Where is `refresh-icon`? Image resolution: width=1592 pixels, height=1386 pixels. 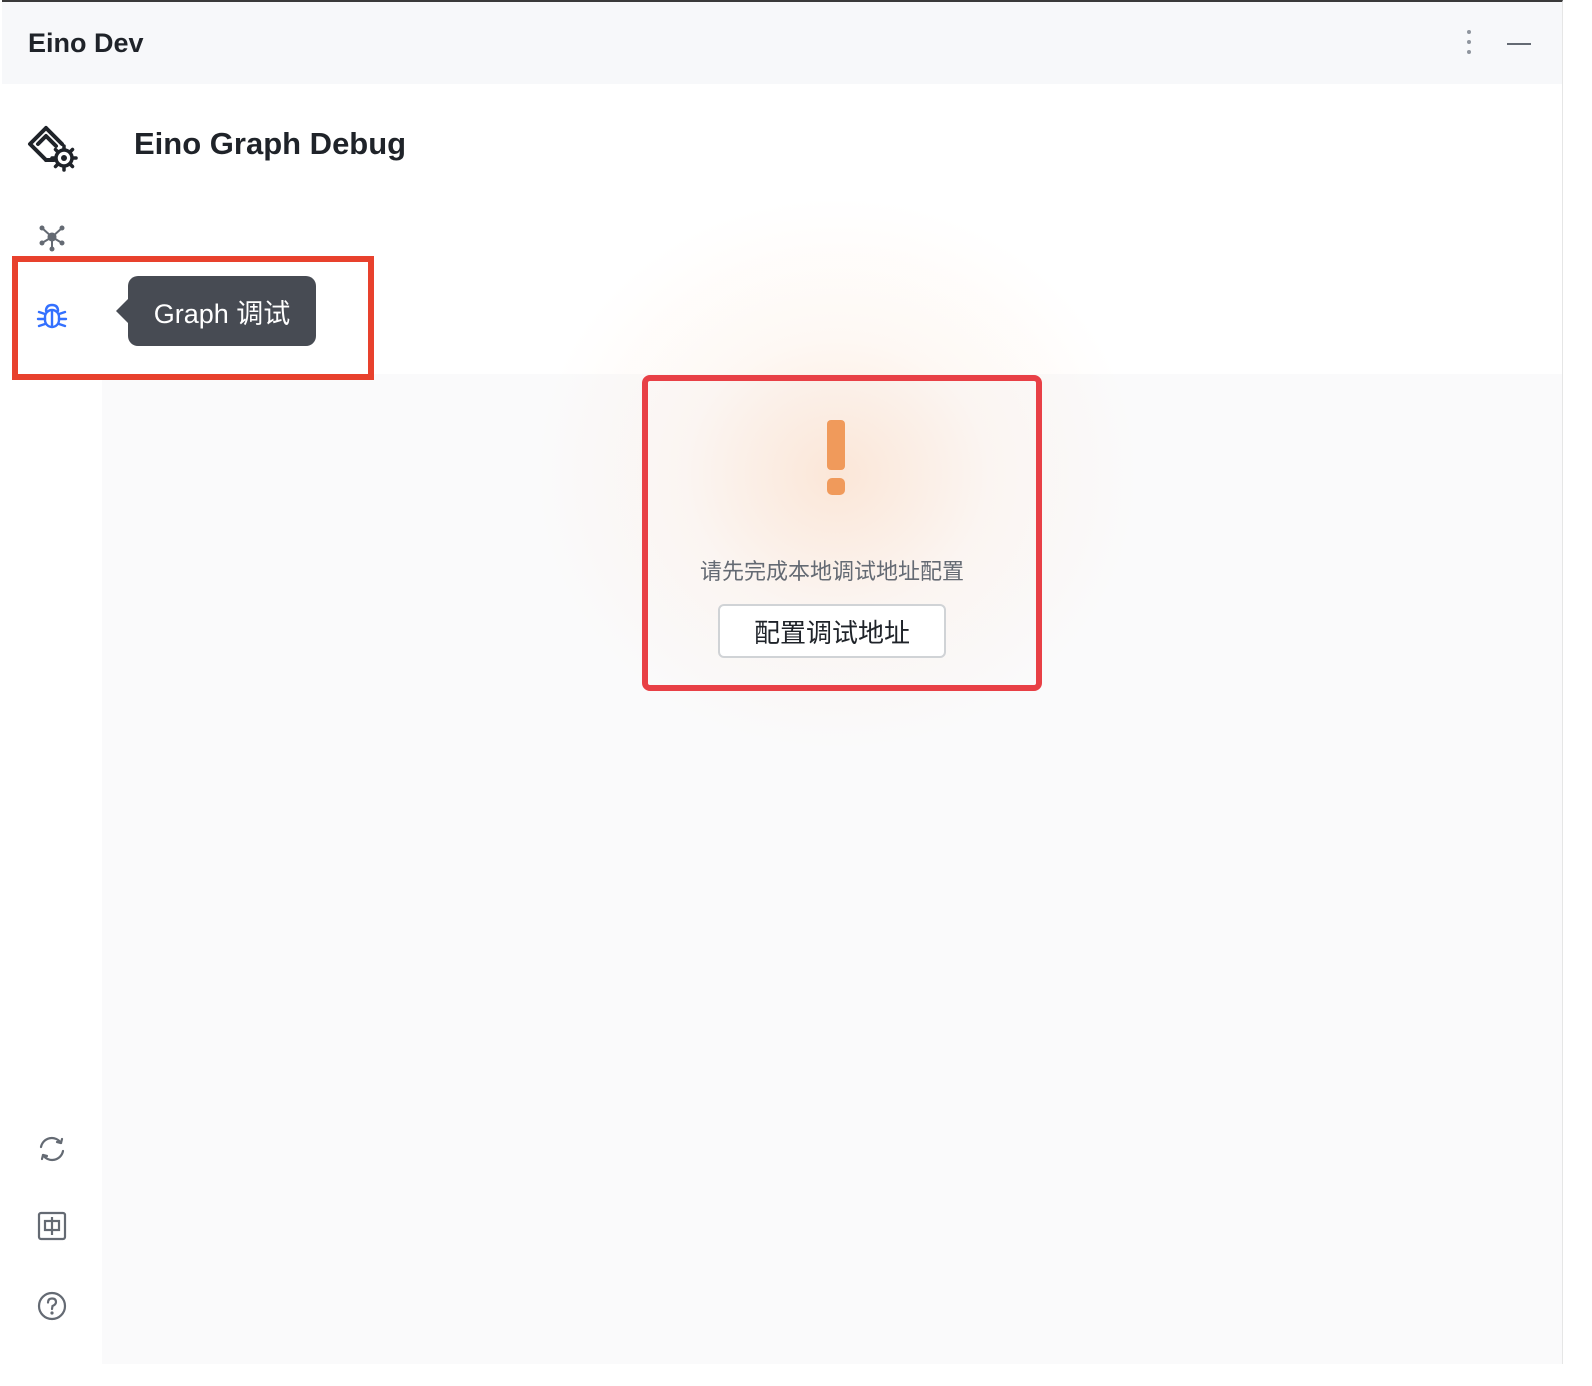
refresh-icon is located at coordinates (52, 1149).